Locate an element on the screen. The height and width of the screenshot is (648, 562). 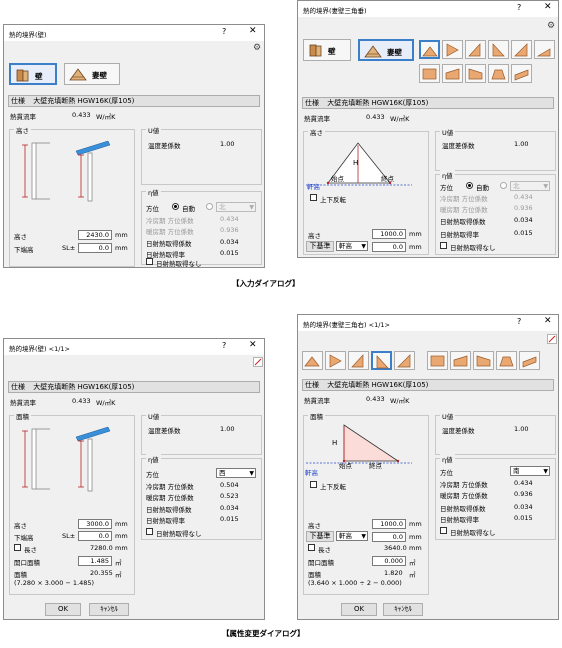
solar-rate-label: 日射熱取得率 is located at coordinates (165, 521).